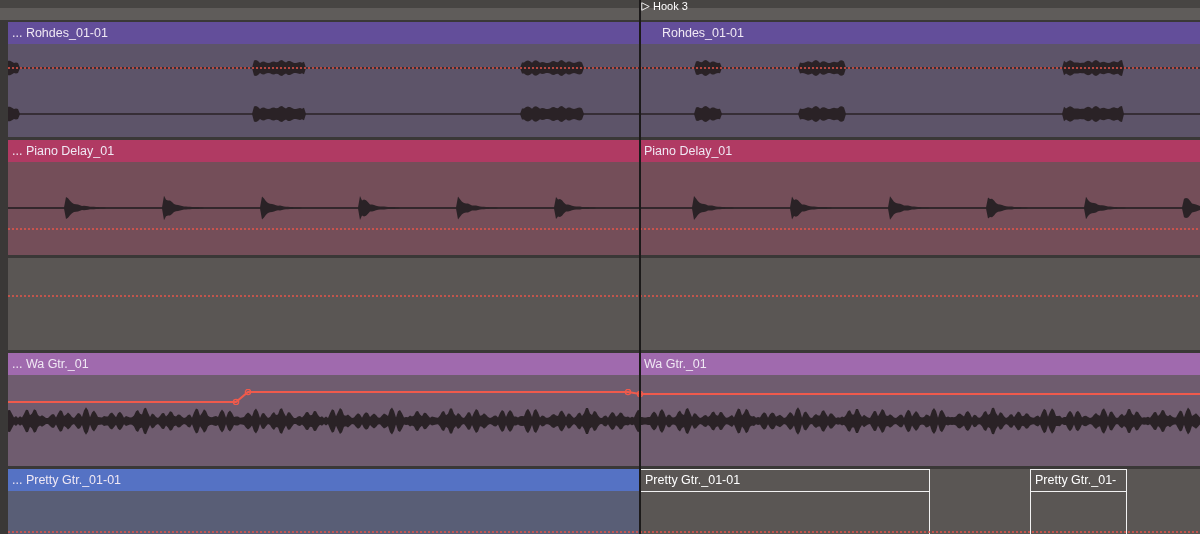  What do you see at coordinates (785, 481) in the screenshot?
I see `clip-name: Pretty Gtr._01-01` at bounding box center [785, 481].